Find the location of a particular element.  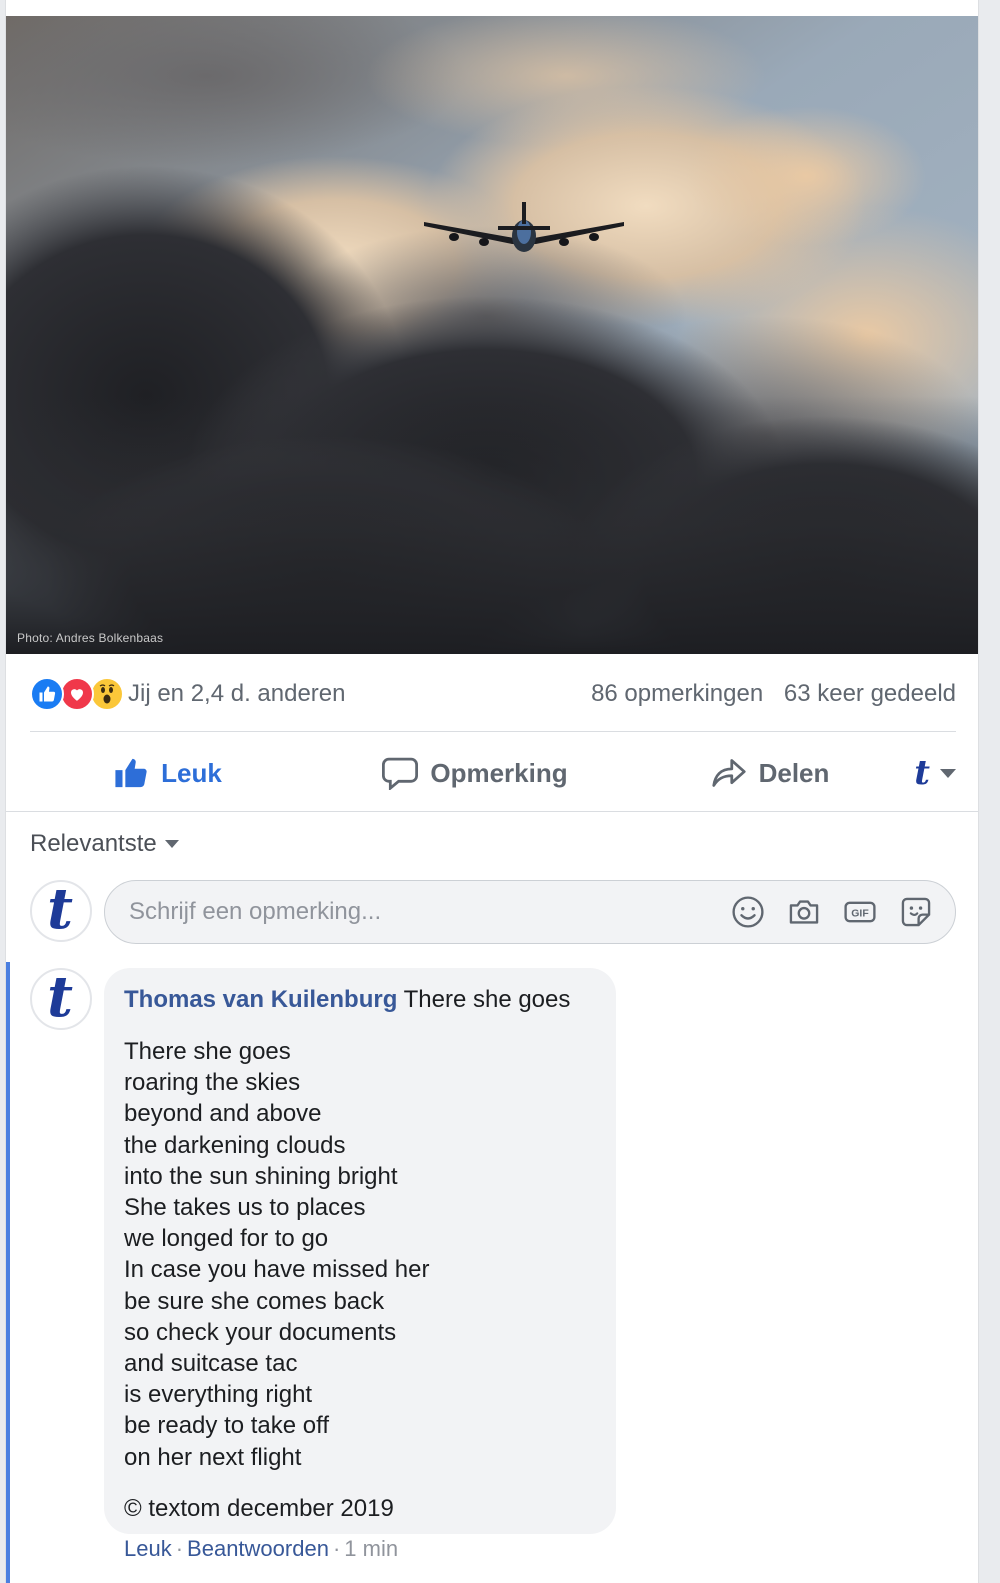

poem-line: and suitcase tac is located at coordinates (211, 1364).